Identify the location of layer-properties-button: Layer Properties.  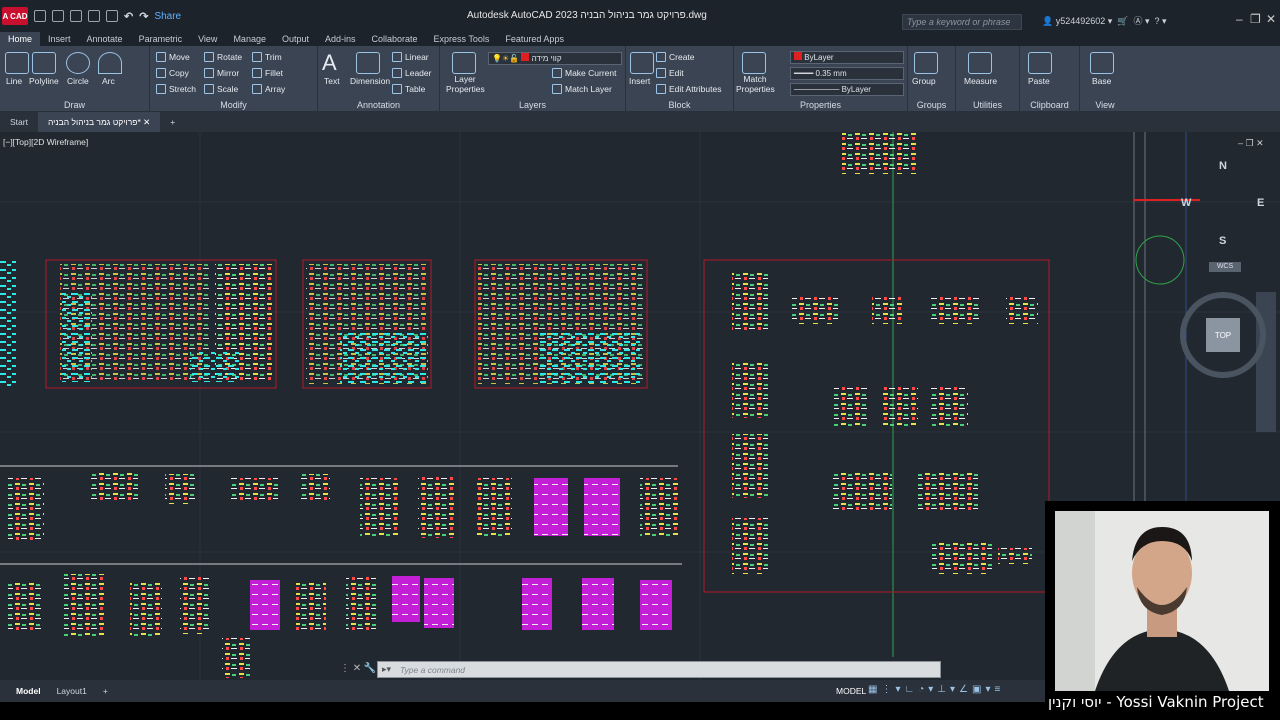
(465, 84).